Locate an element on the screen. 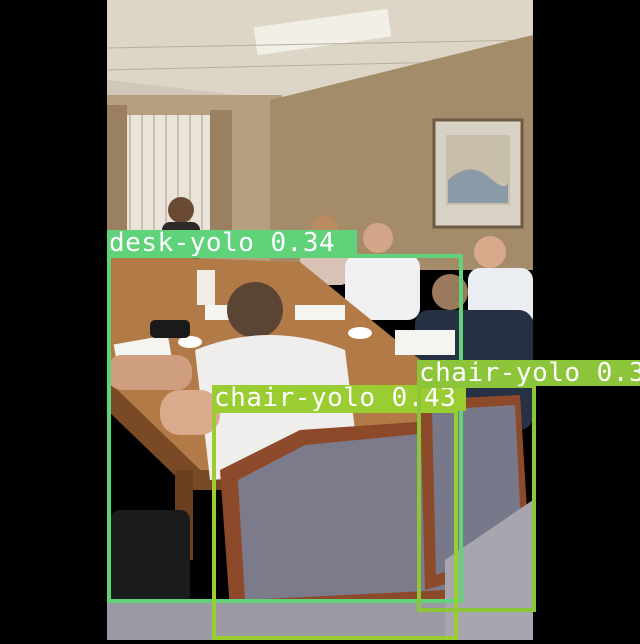 Image resolution: width=640 pixels, height=644 pixels. person-far is located at coordinates (181, 210).